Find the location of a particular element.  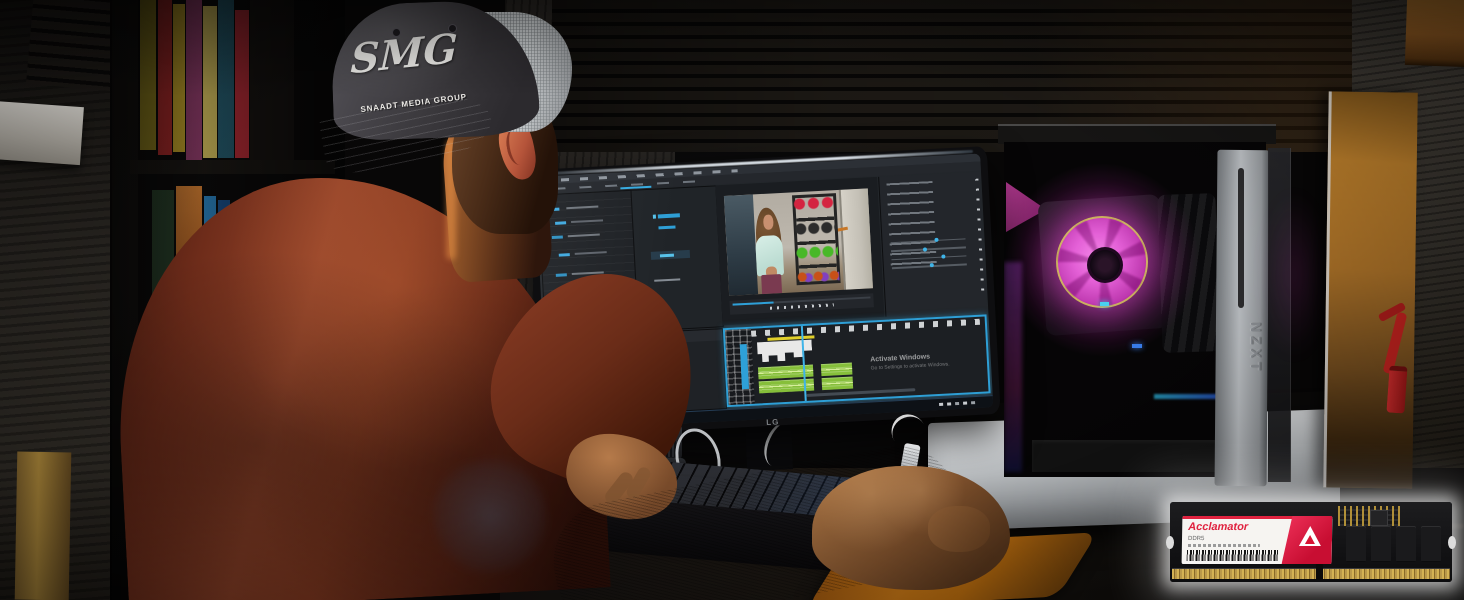

preview-door is located at coordinates (855, 239).